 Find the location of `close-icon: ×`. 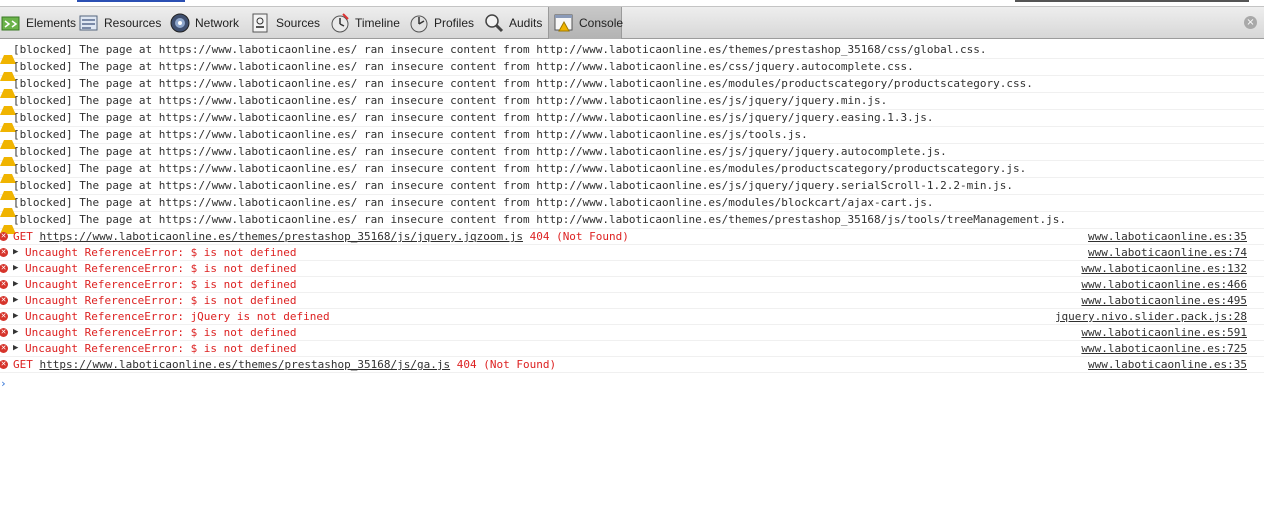

close-icon: × is located at coordinates (1250, 22).